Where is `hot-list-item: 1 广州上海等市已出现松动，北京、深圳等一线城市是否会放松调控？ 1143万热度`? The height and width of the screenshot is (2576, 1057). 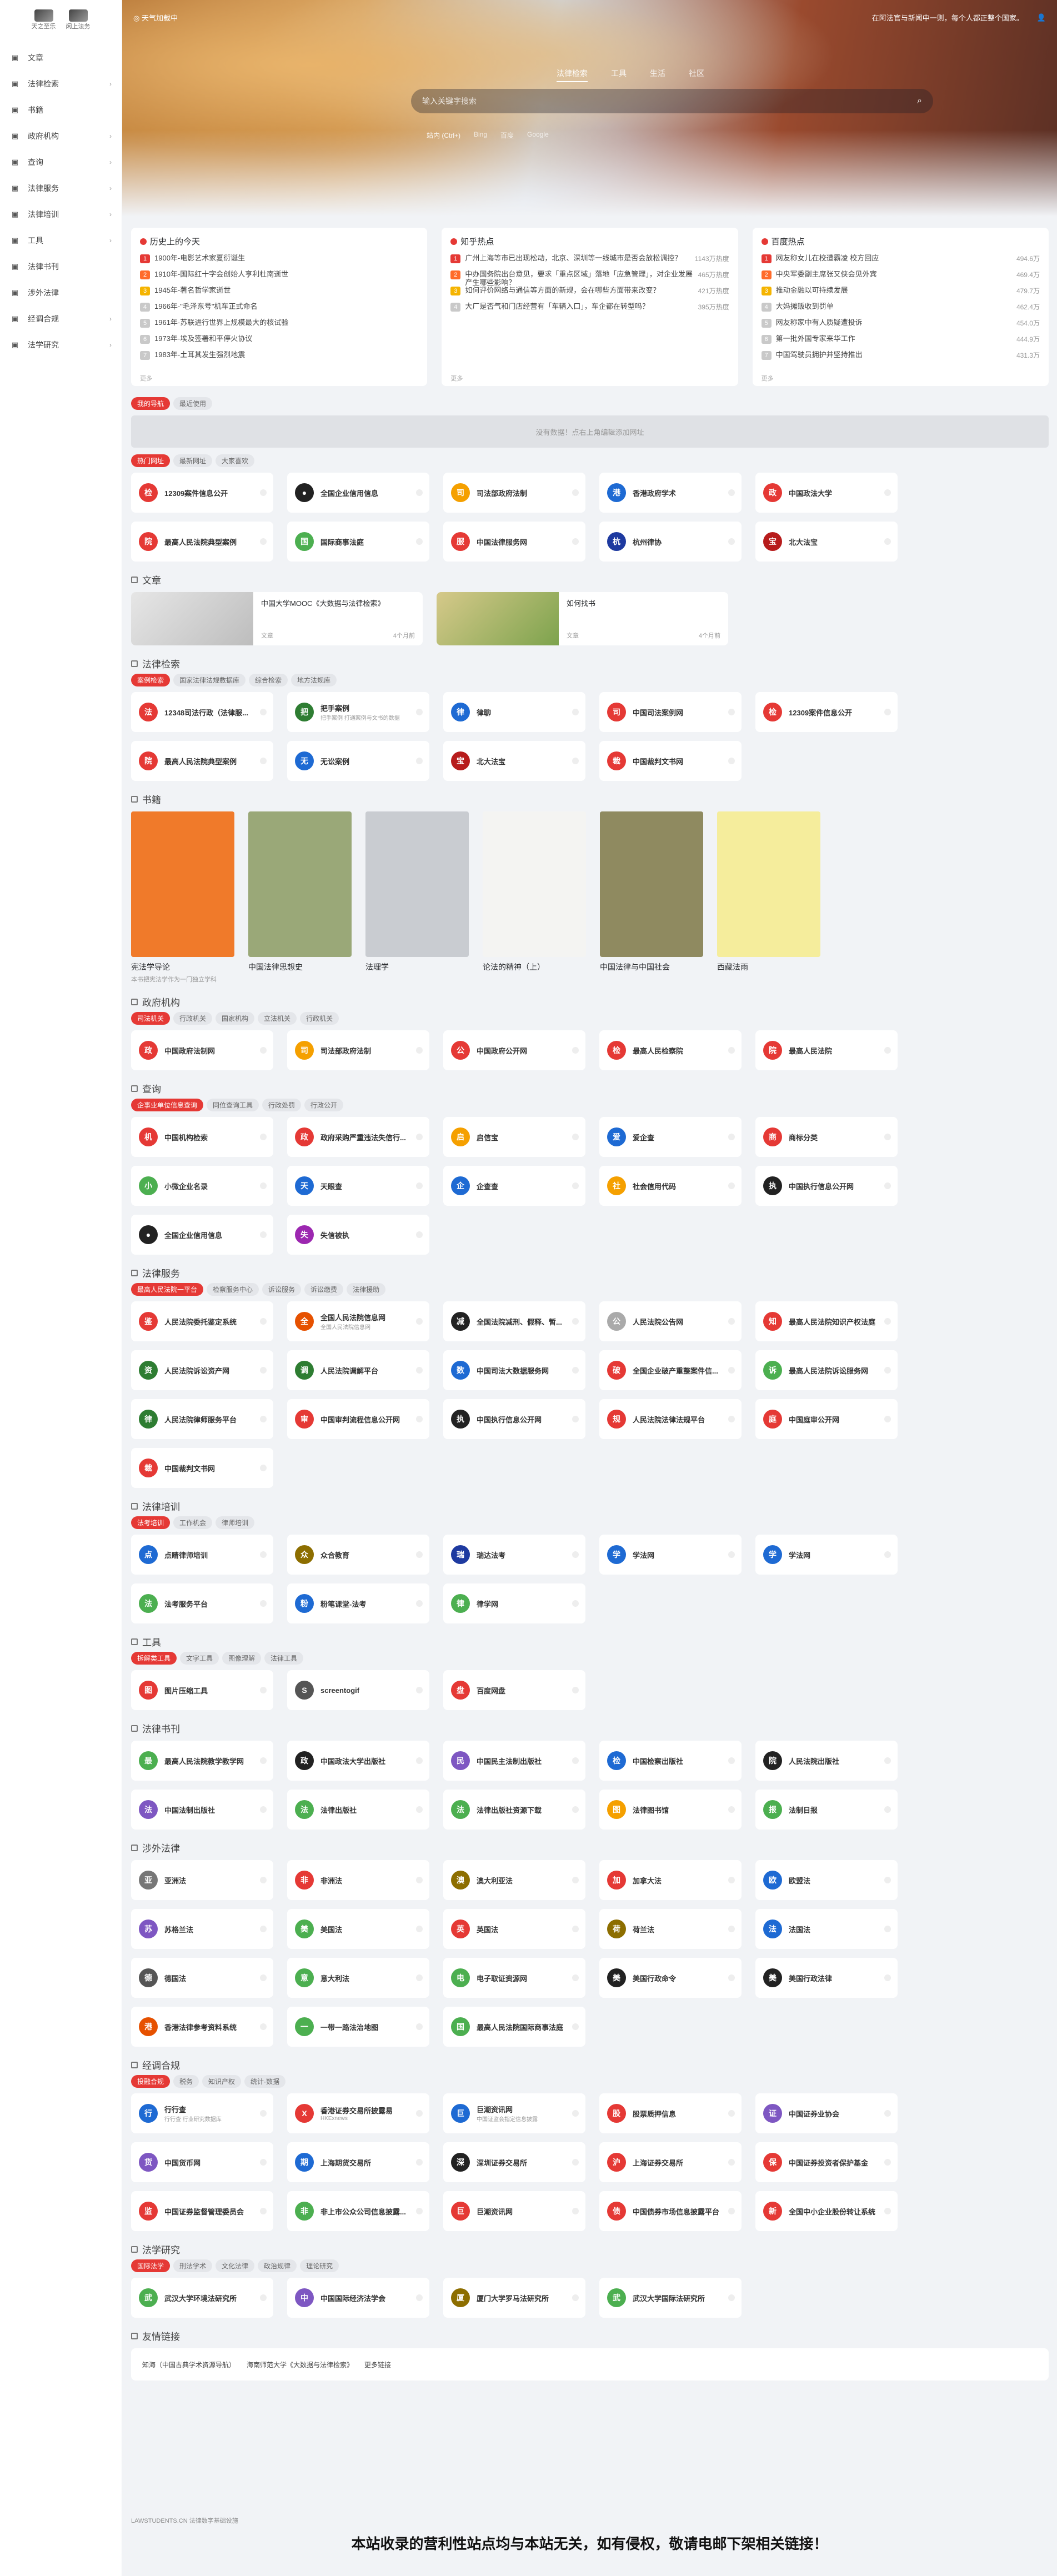
hot-list-item: 1 广州上海等市已出现松动，北京、深圳等一线城市是否会放松调控？ 1143万热度 is located at coordinates (589, 262).